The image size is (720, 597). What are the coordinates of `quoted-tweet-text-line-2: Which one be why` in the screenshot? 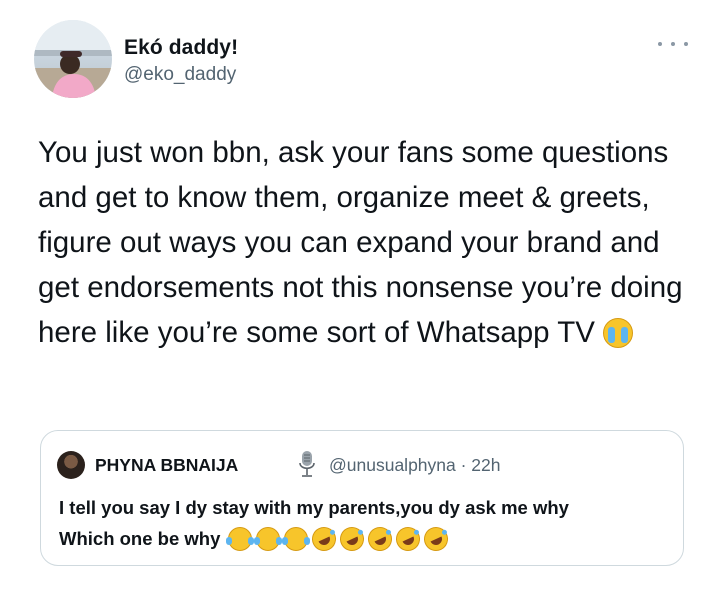 It's located at (256, 539).